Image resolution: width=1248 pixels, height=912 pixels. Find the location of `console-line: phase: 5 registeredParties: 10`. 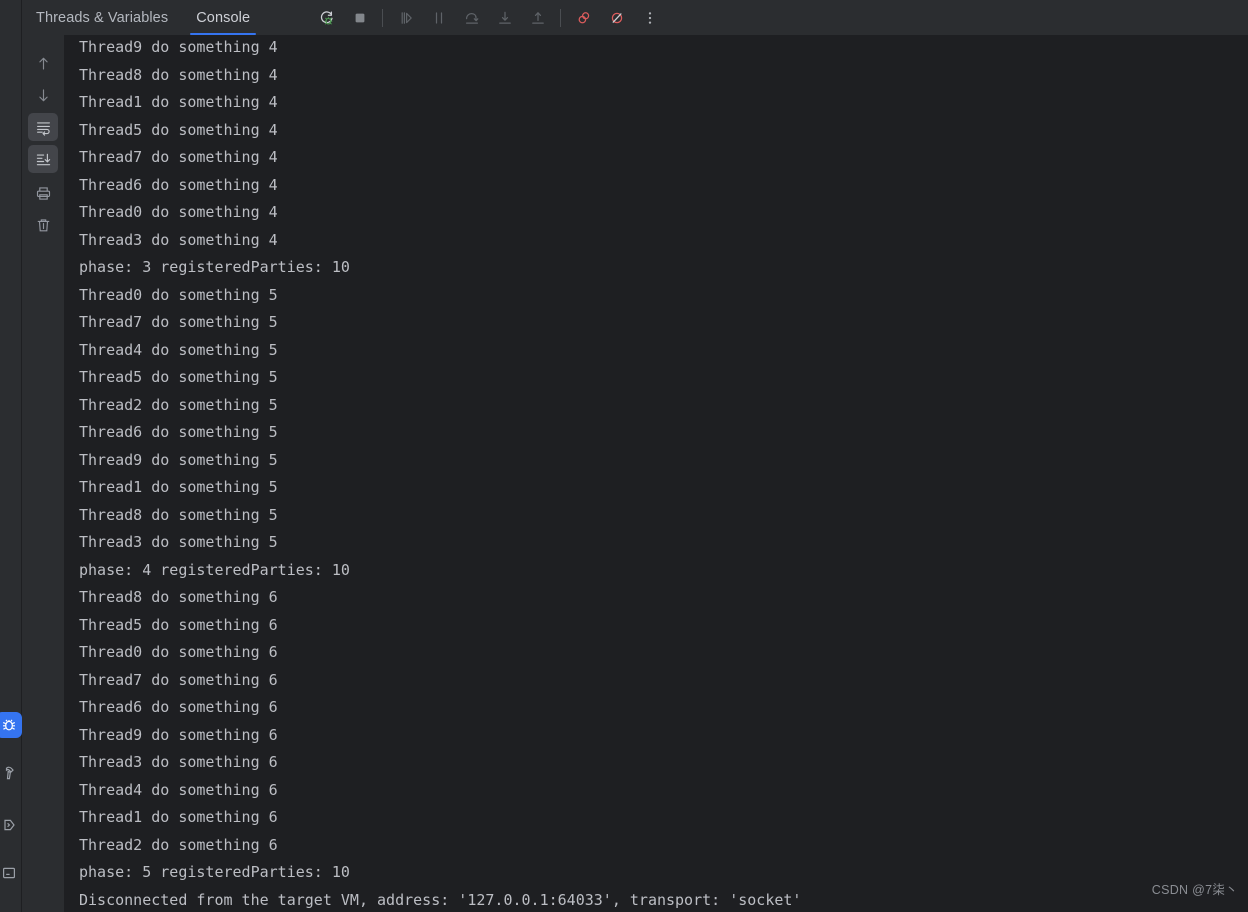

console-line: phase: 5 registeredParties: 10 is located at coordinates (214, 872).